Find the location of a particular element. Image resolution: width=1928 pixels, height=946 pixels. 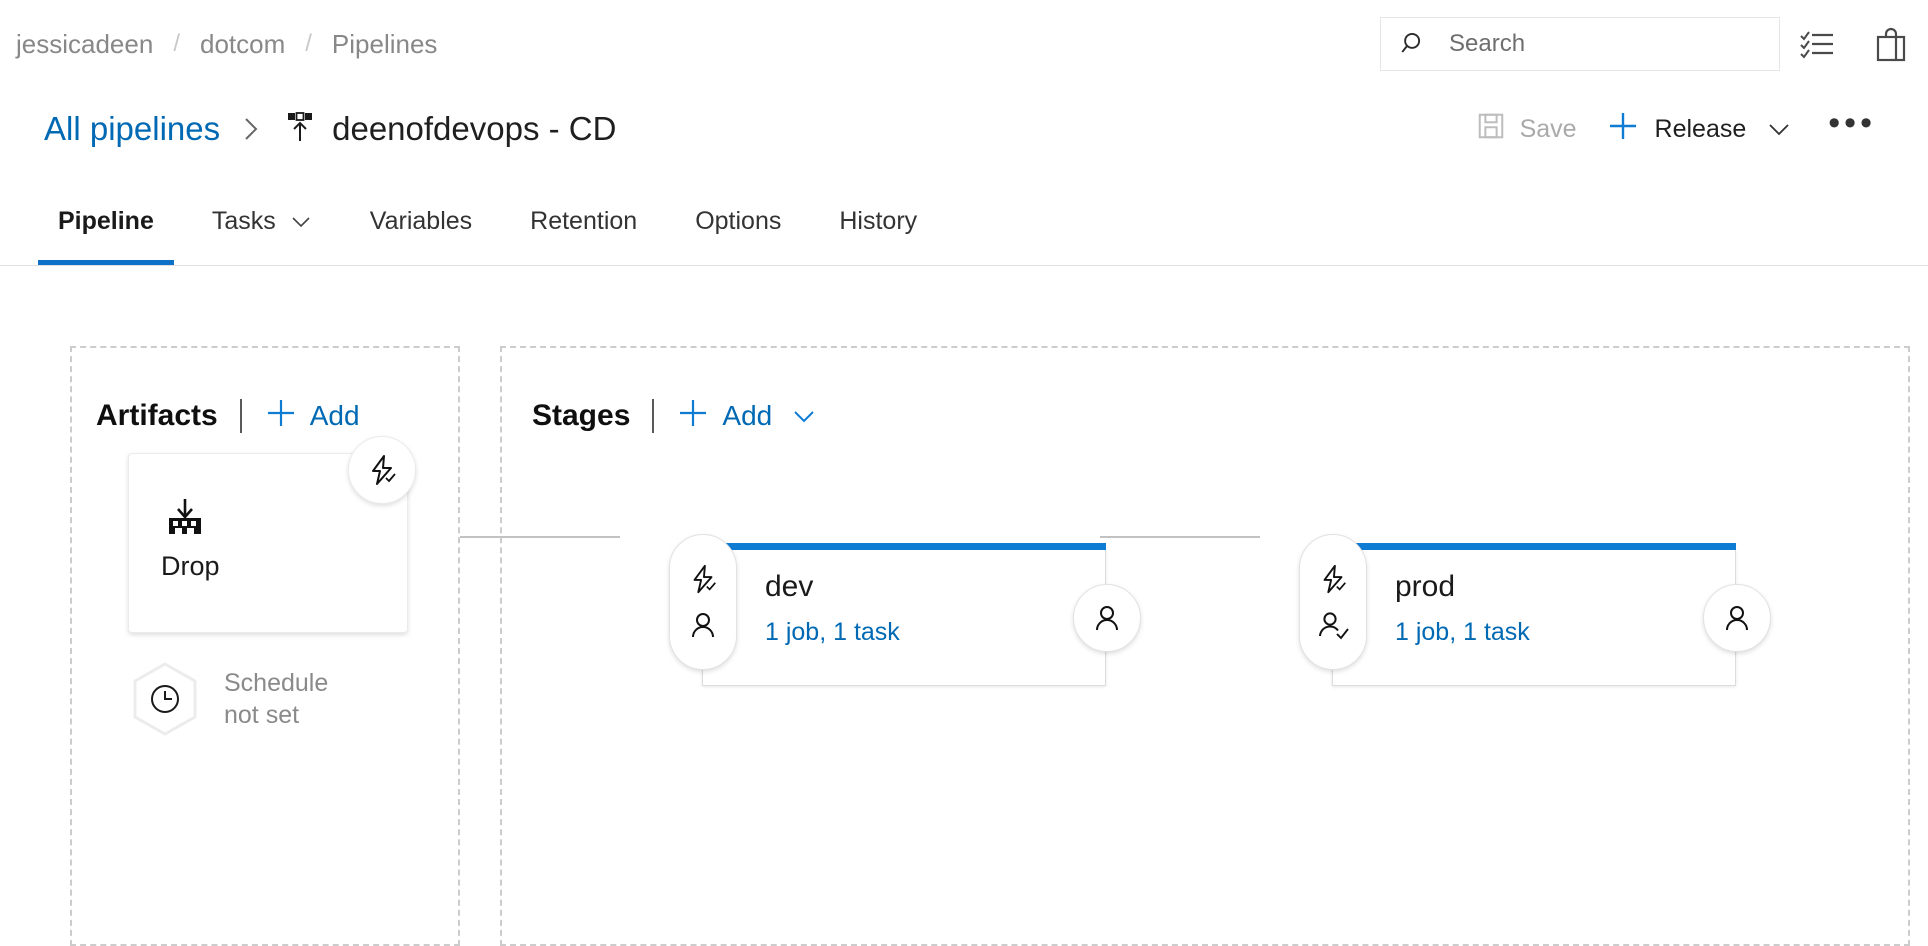

artifacts-panel-header: Artifacts Add is located at coordinates (228, 415).